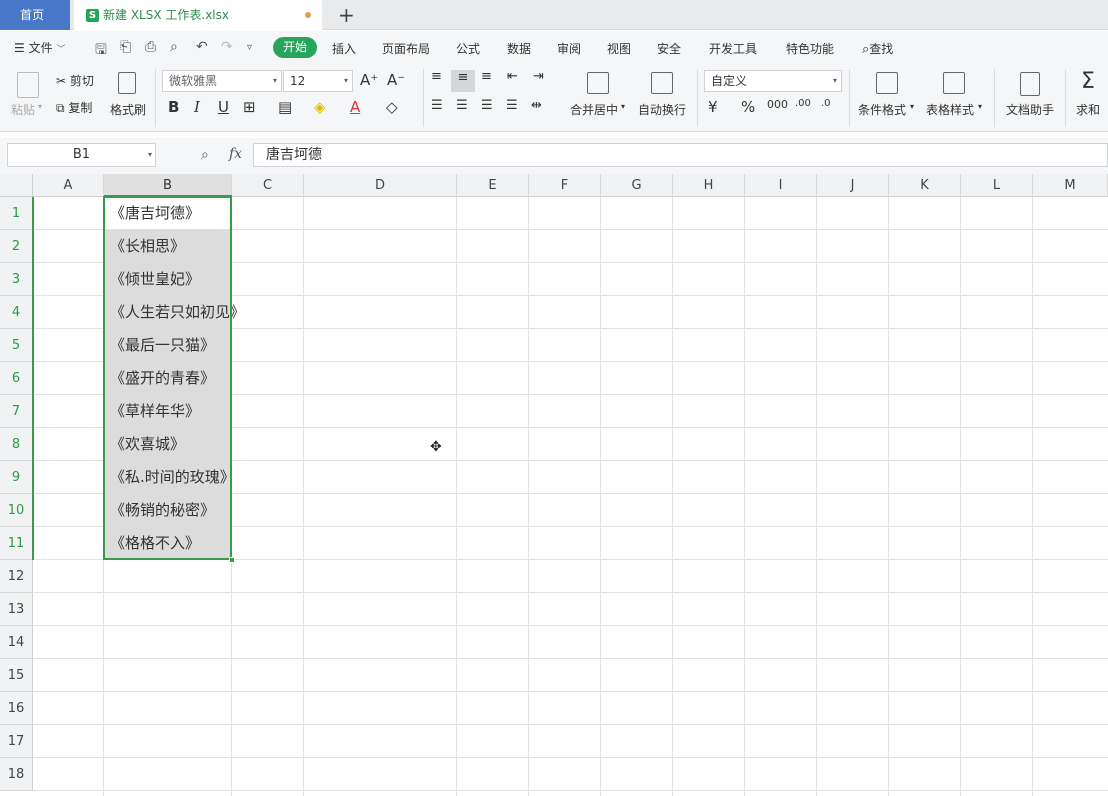 The width and height of the screenshot is (1108, 796). What do you see at coordinates (16, 312) in the screenshot?
I see `row-header-4: 4` at bounding box center [16, 312].